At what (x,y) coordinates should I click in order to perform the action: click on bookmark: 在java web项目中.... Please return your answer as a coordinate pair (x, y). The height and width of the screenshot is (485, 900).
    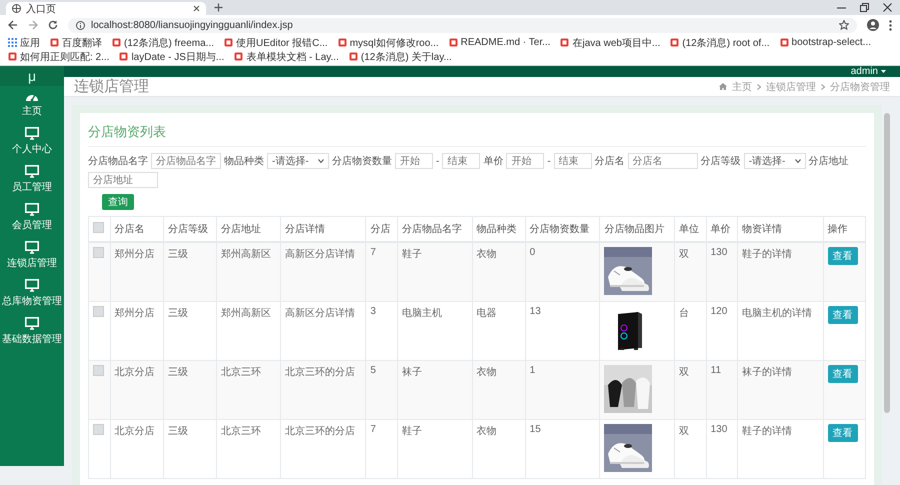
    Looking at the image, I should click on (610, 42).